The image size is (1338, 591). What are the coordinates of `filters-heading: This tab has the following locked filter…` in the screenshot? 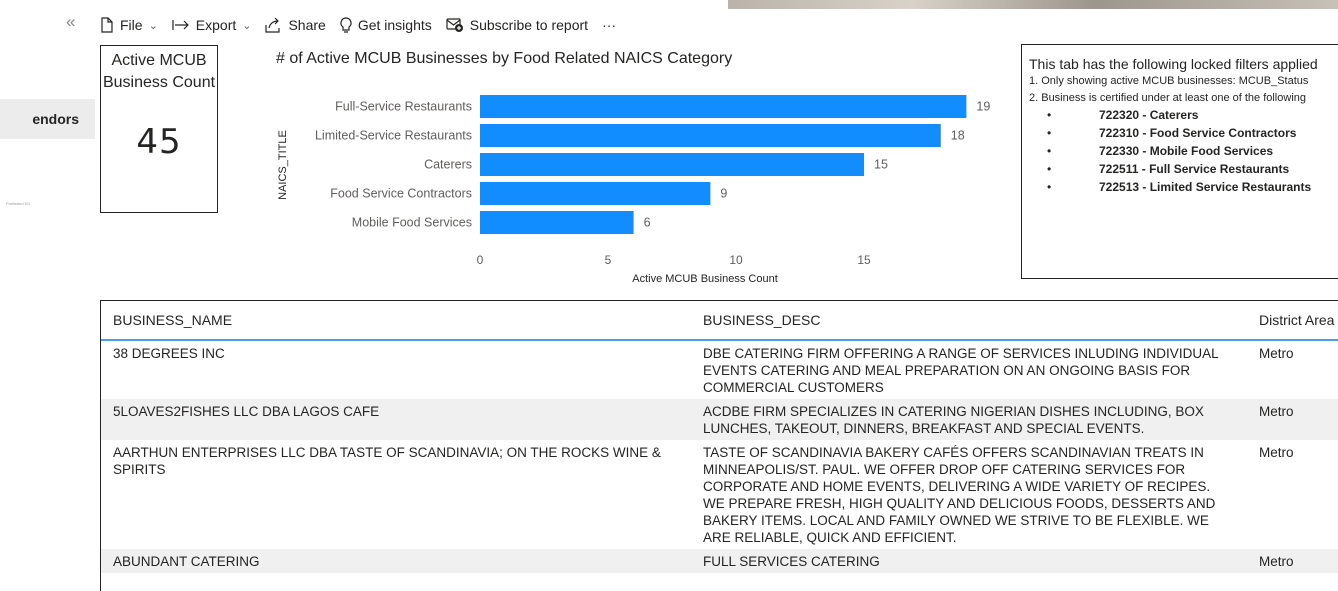 It's located at (1173, 64).